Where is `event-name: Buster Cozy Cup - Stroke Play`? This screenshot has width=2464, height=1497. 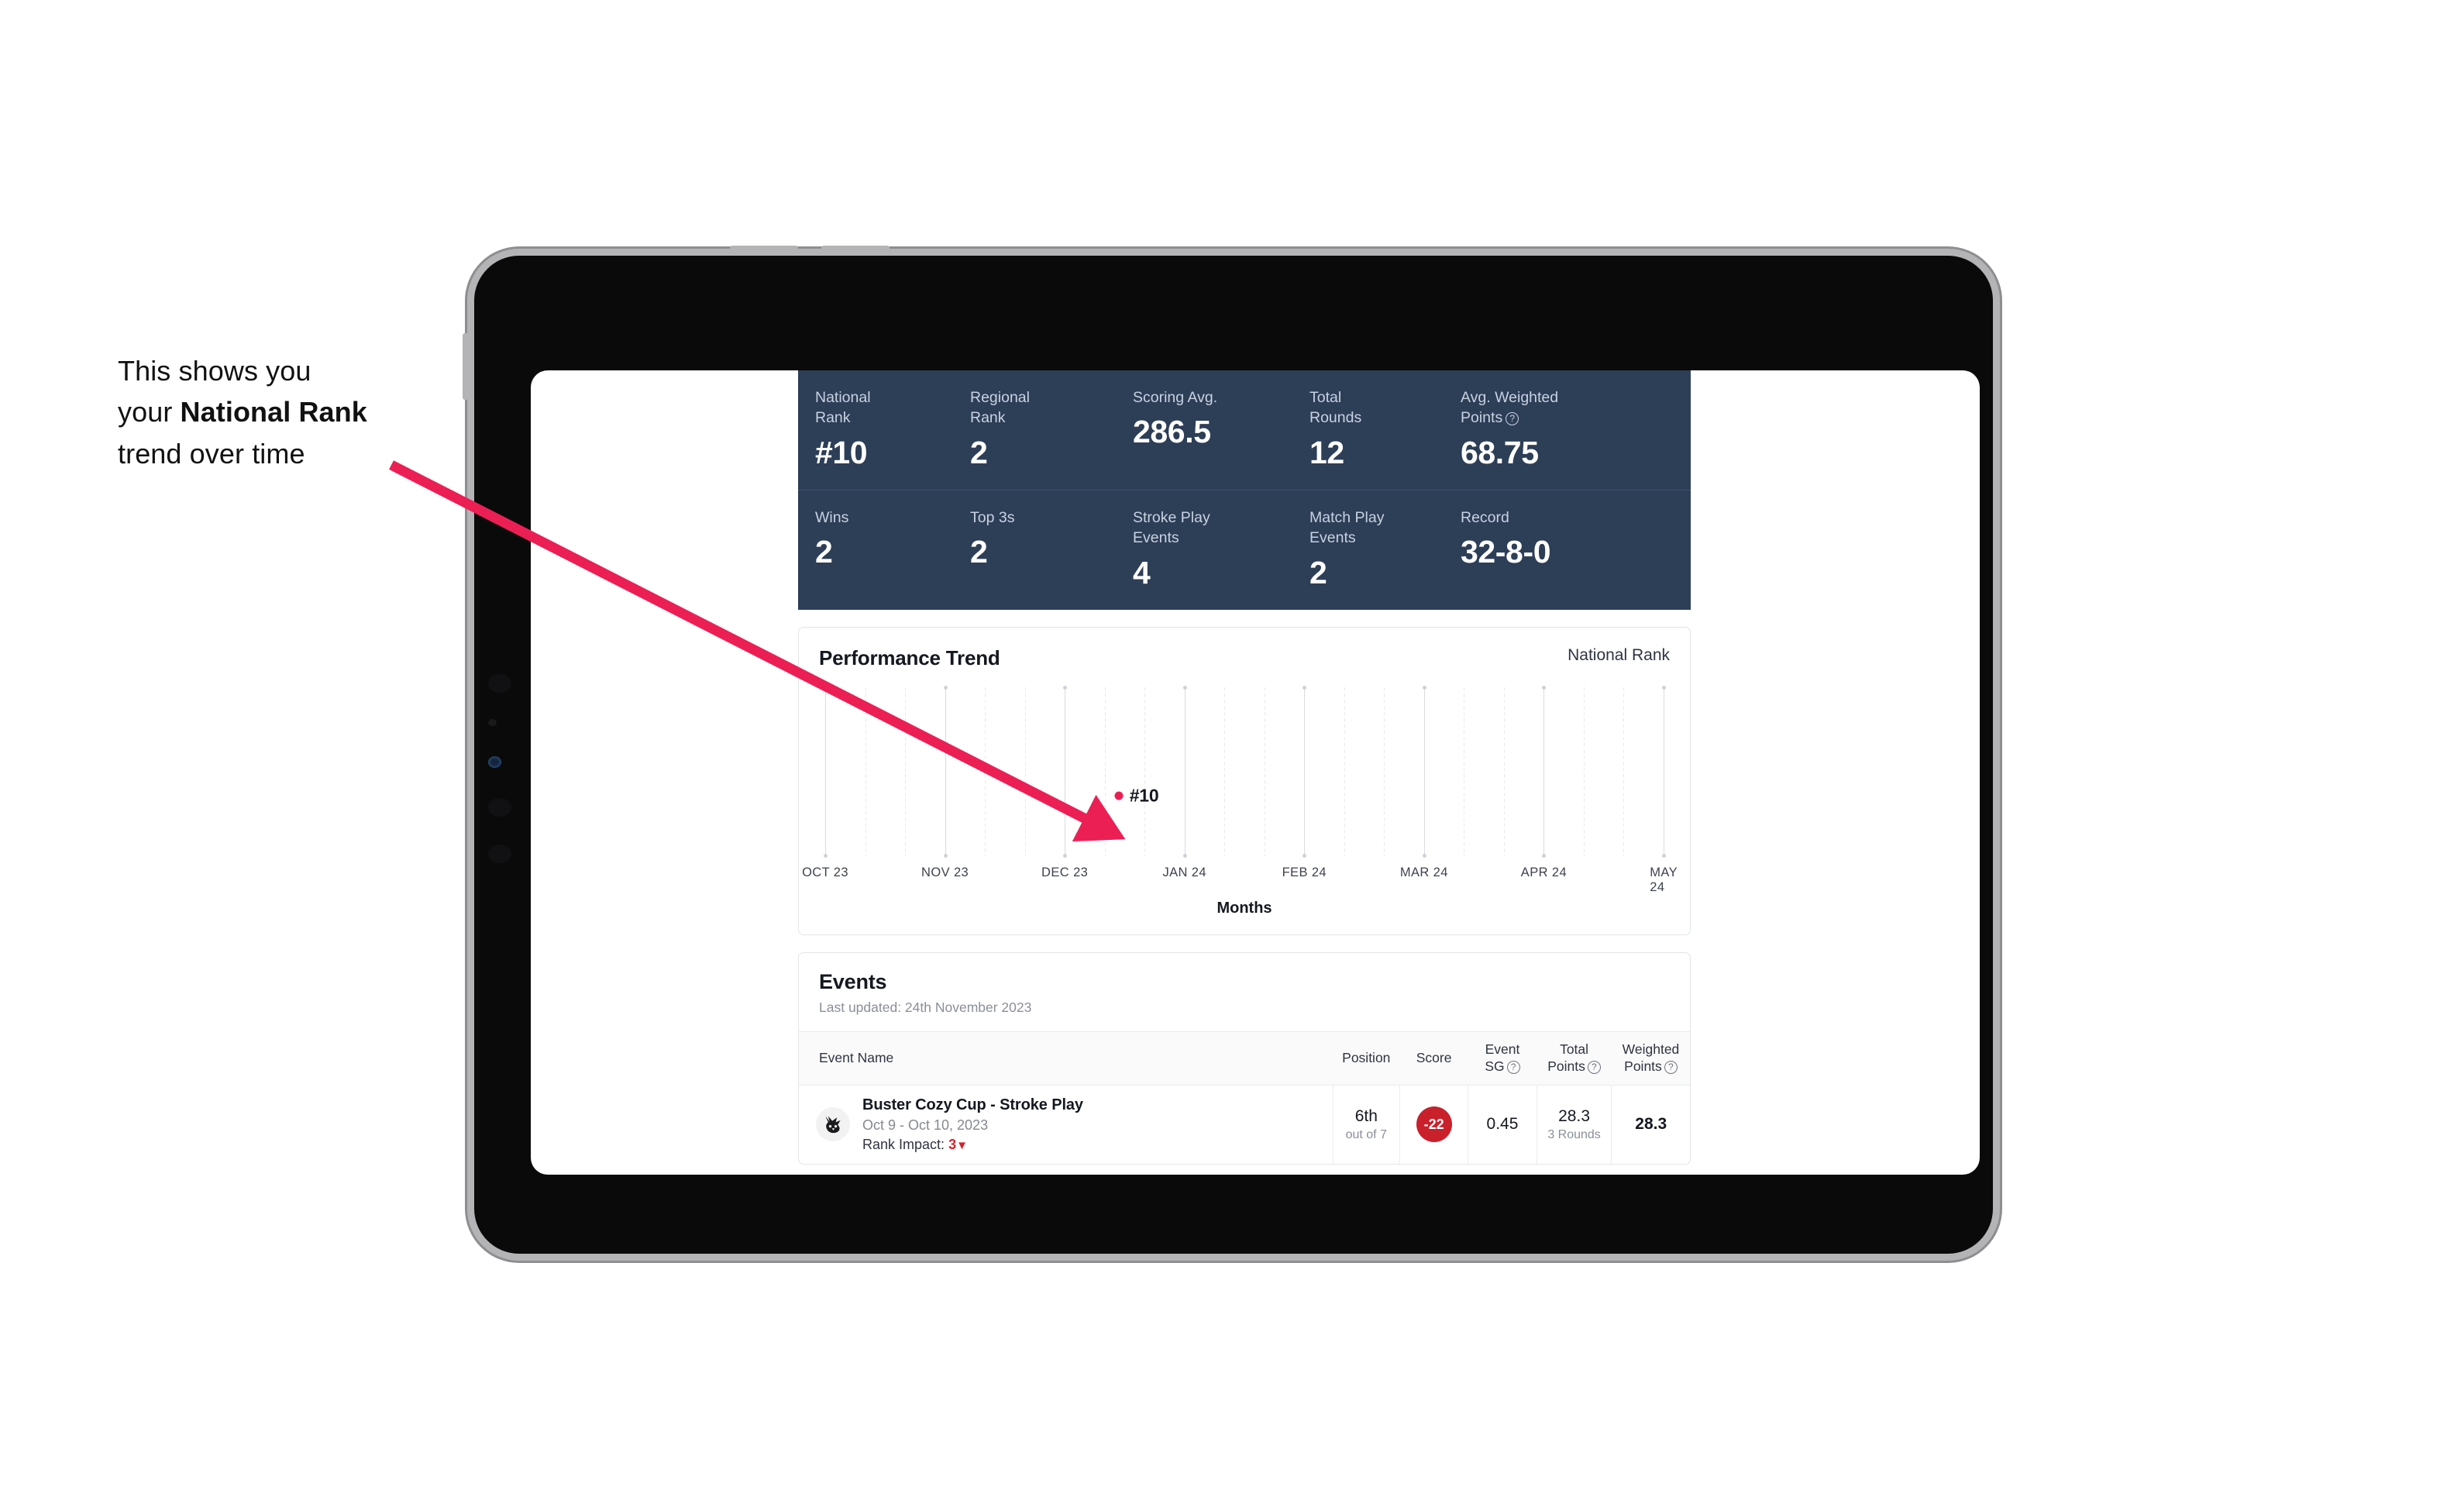 event-name: Buster Cozy Cup - Stroke Play is located at coordinates (972, 1104).